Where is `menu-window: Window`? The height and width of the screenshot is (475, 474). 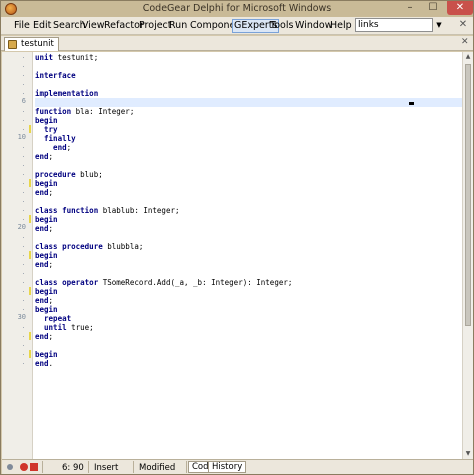
menu-window: Window is located at coordinates (313, 26).